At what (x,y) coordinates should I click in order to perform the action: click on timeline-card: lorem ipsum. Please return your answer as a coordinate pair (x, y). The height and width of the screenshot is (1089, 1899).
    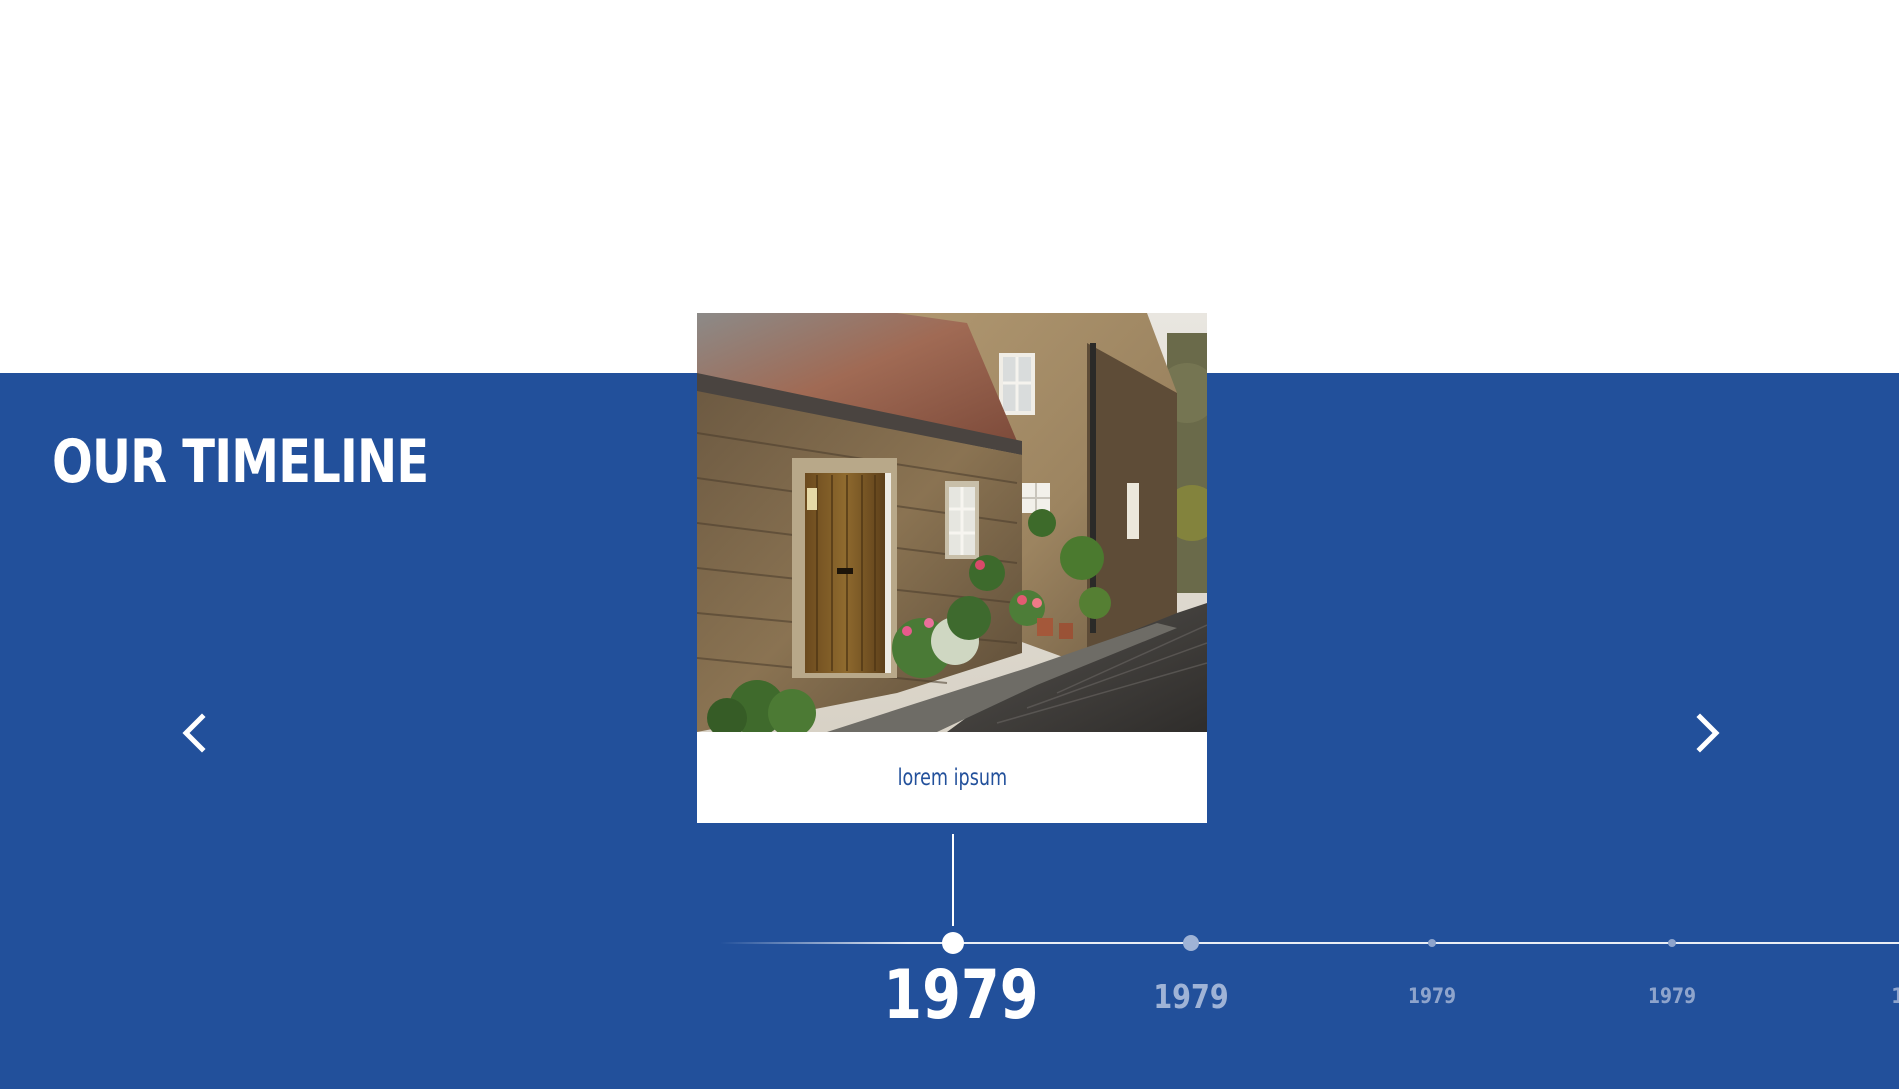
    Looking at the image, I should click on (952, 568).